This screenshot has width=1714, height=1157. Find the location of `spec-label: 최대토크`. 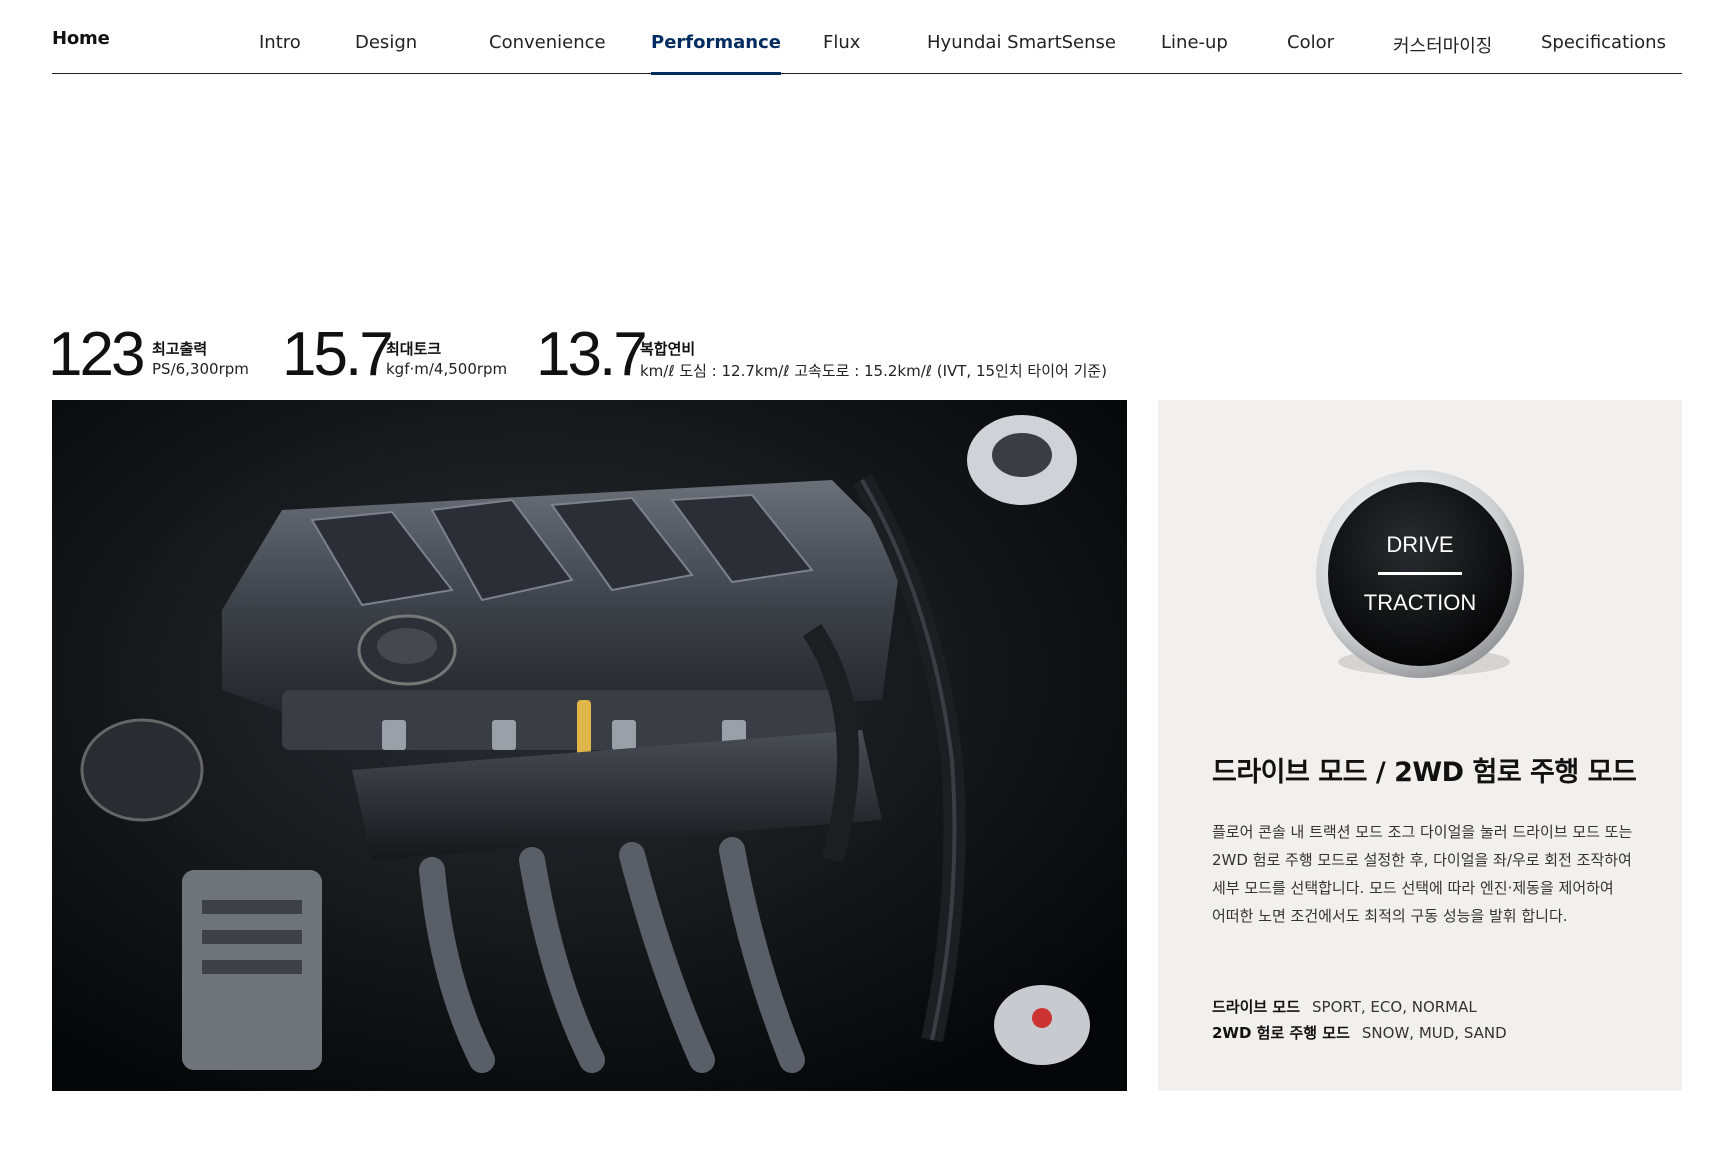

spec-label: 최대토크 is located at coordinates (414, 349).